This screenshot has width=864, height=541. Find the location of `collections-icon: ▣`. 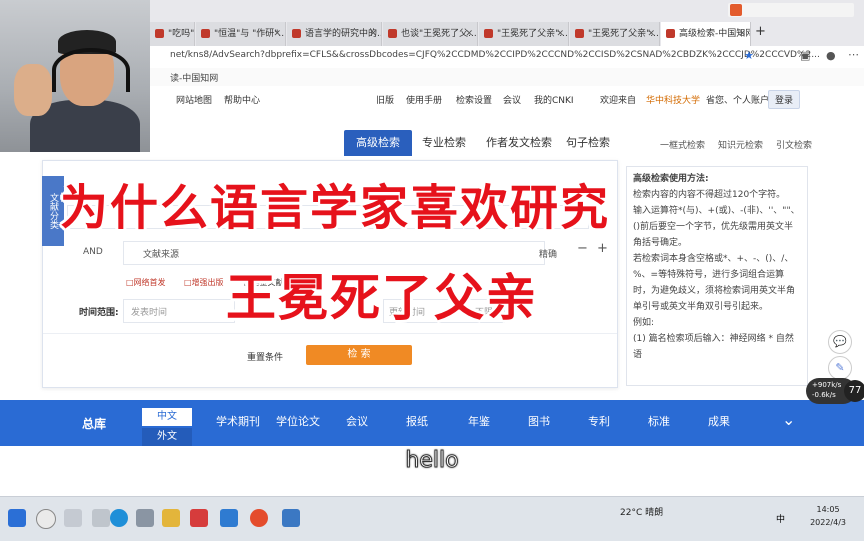

collections-icon: ▣ is located at coordinates (805, 55).